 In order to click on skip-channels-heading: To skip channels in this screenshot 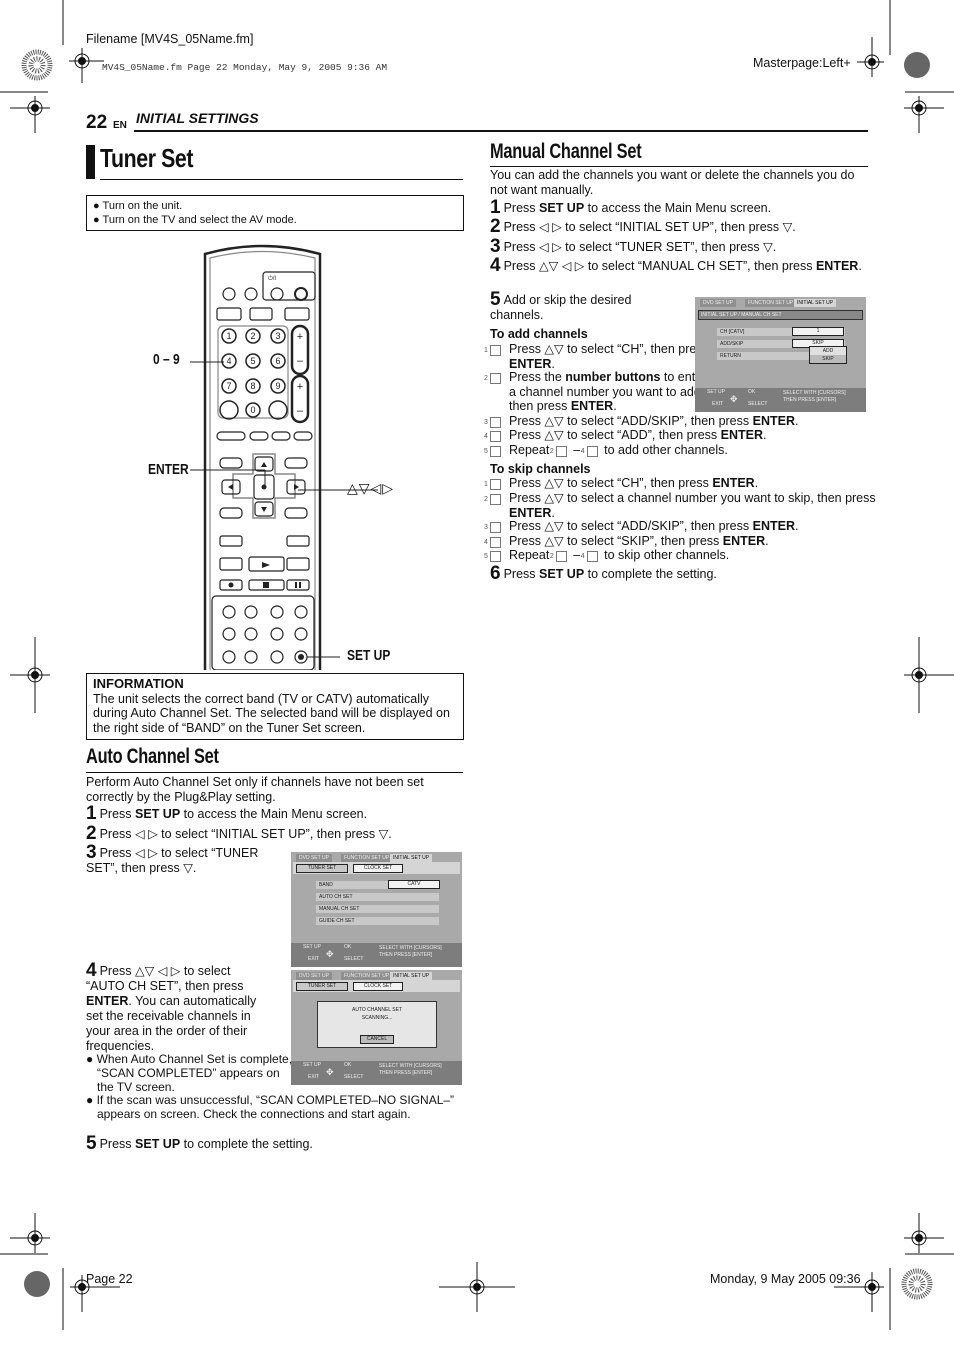, I will do `click(540, 469)`.